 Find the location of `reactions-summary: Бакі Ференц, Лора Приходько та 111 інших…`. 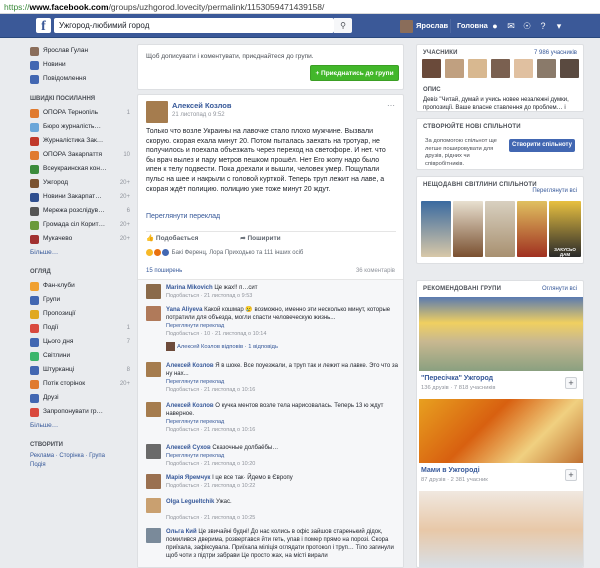

reactions-summary: Бакі Ференц, Лора Приходько та 111 інших… is located at coordinates (224, 252).